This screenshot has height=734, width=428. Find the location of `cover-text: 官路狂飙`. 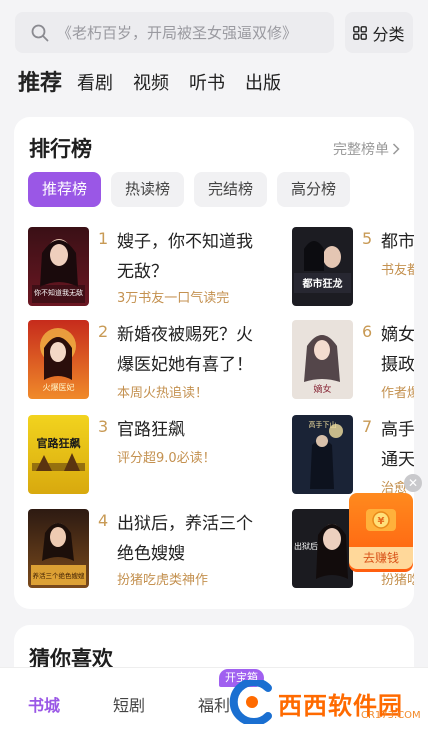

cover-text: 官路狂飙 is located at coordinates (59, 443).